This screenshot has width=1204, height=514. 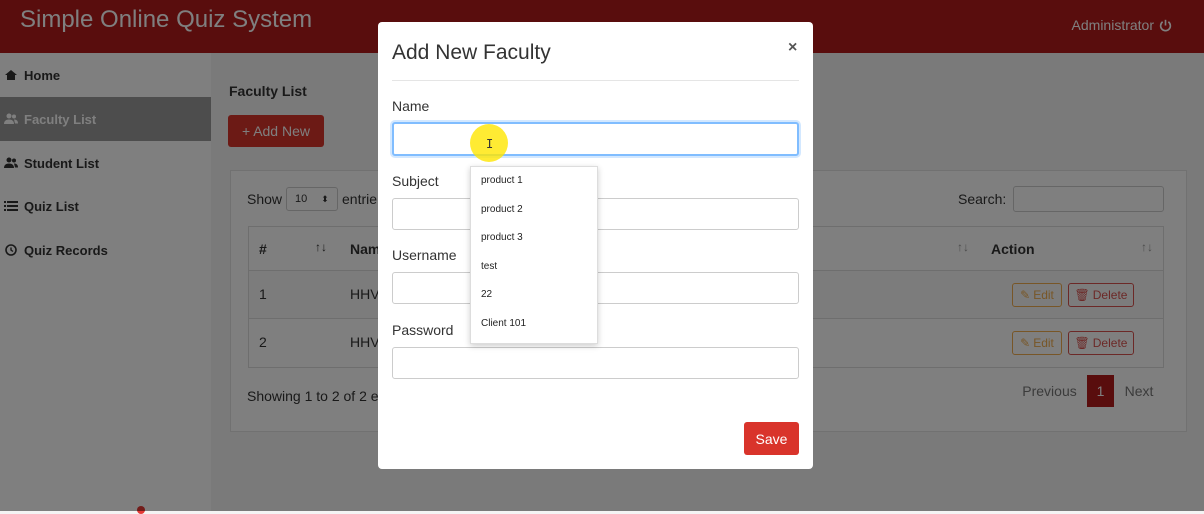 What do you see at coordinates (490, 144) in the screenshot?
I see `text-cursor-icon: I` at bounding box center [490, 144].